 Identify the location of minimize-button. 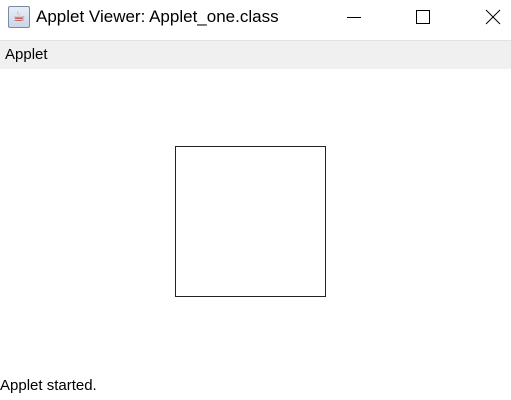
(354, 17).